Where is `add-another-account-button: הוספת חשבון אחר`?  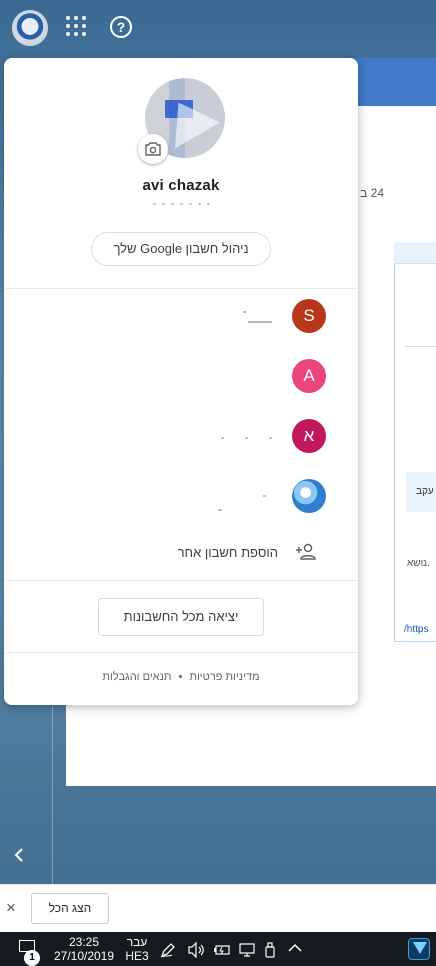 add-another-account-button: הוספת חשבון אחר is located at coordinates (181, 553).